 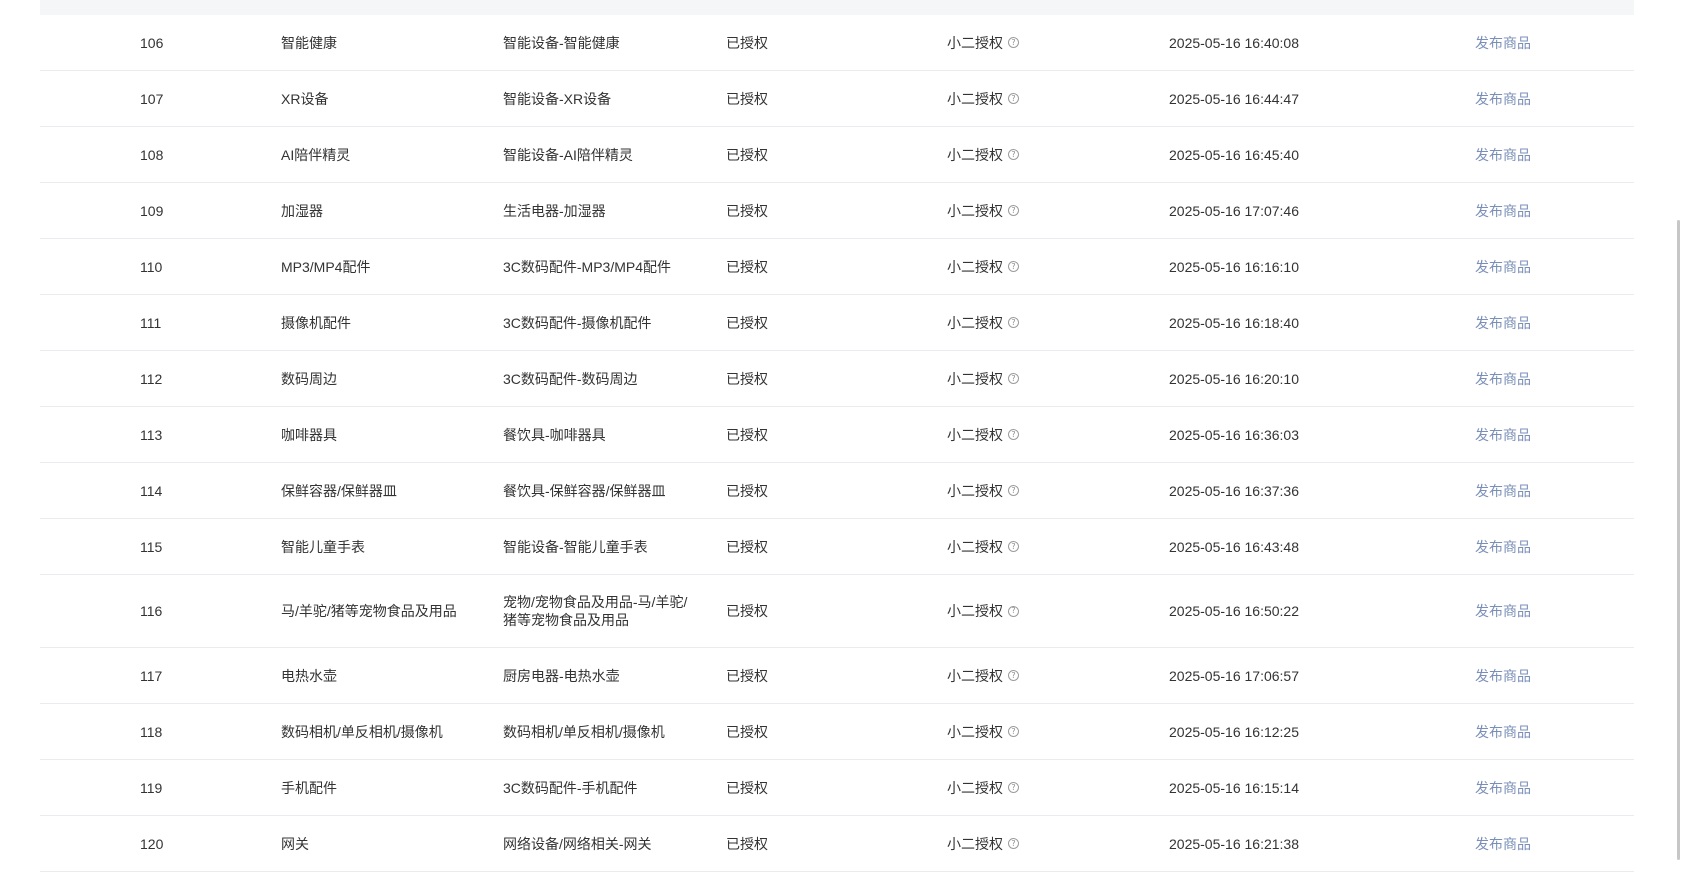 What do you see at coordinates (151, 490) in the screenshot?
I see `row-id: 114` at bounding box center [151, 490].